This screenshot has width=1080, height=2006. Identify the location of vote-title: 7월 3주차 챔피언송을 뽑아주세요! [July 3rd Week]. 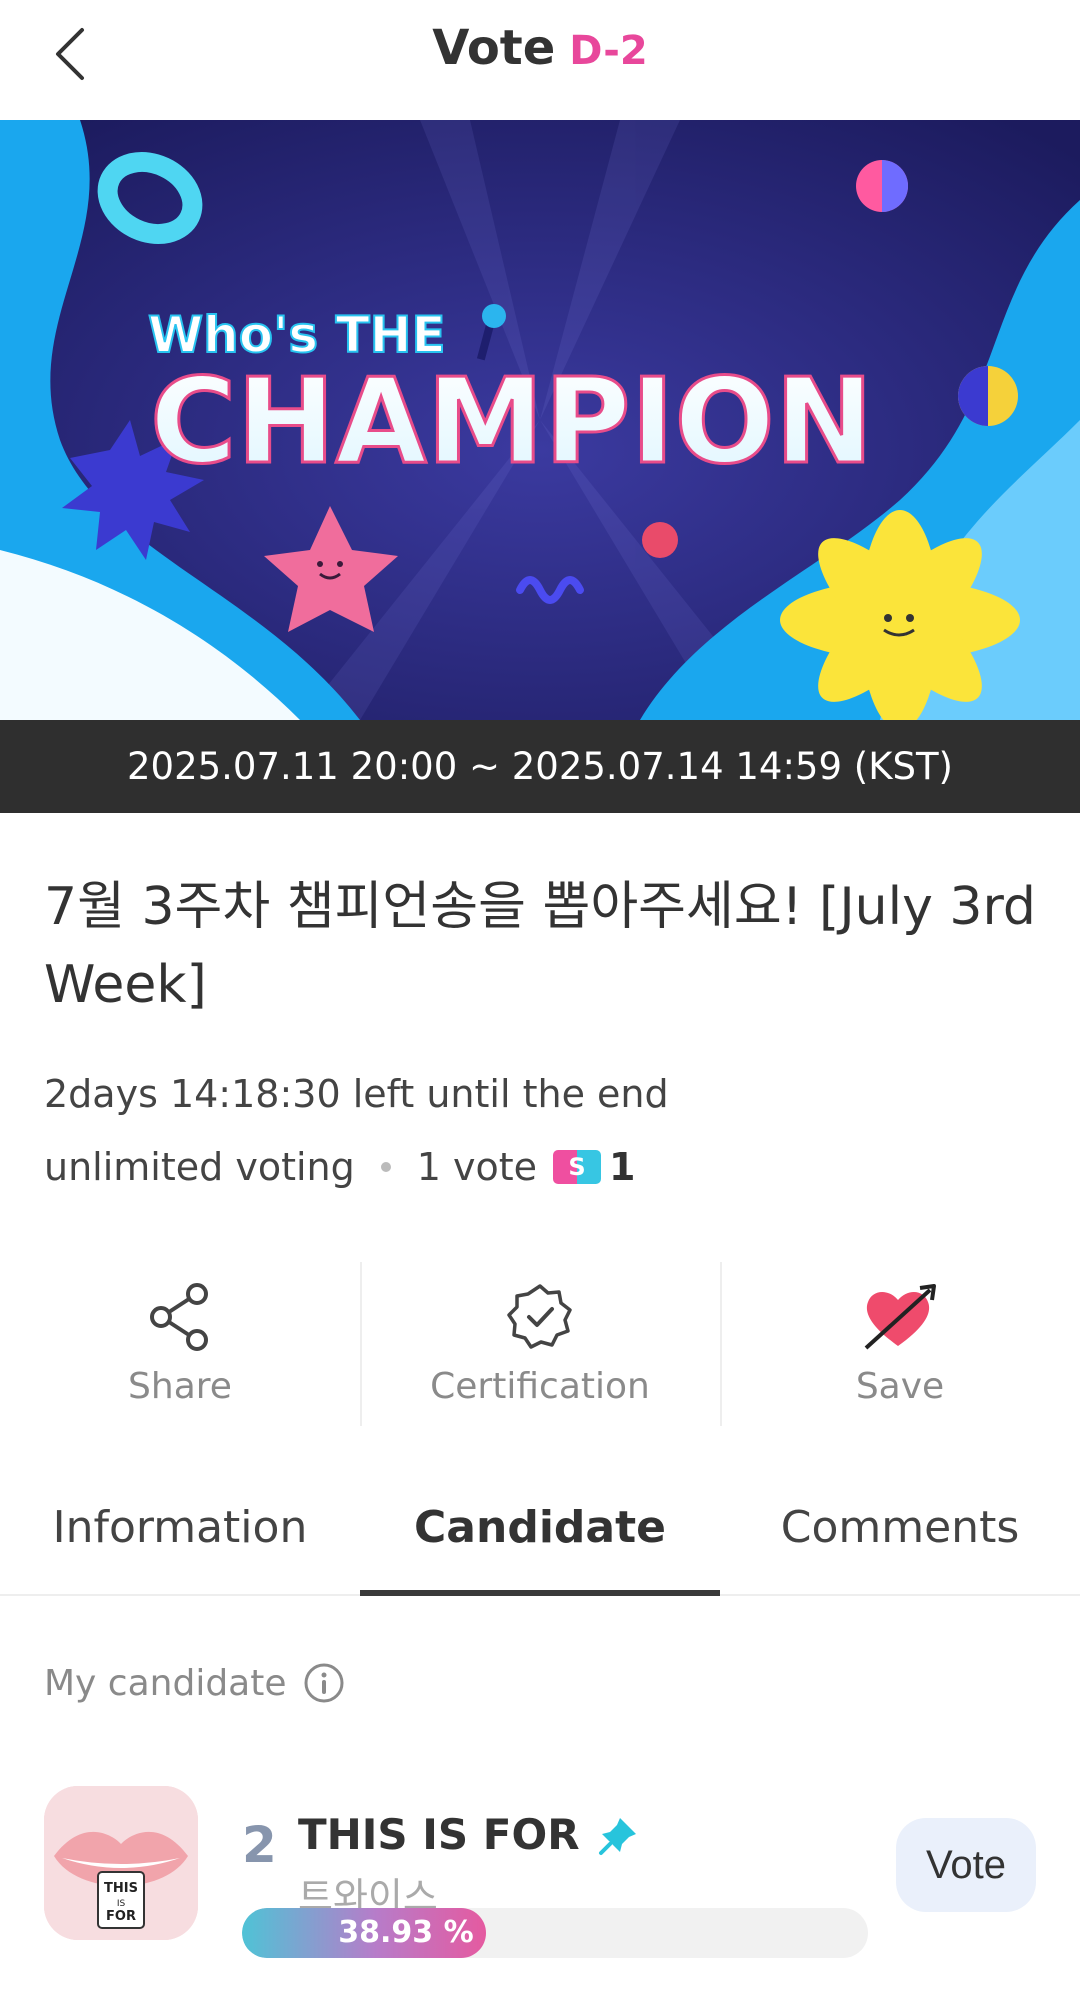
(540, 946).